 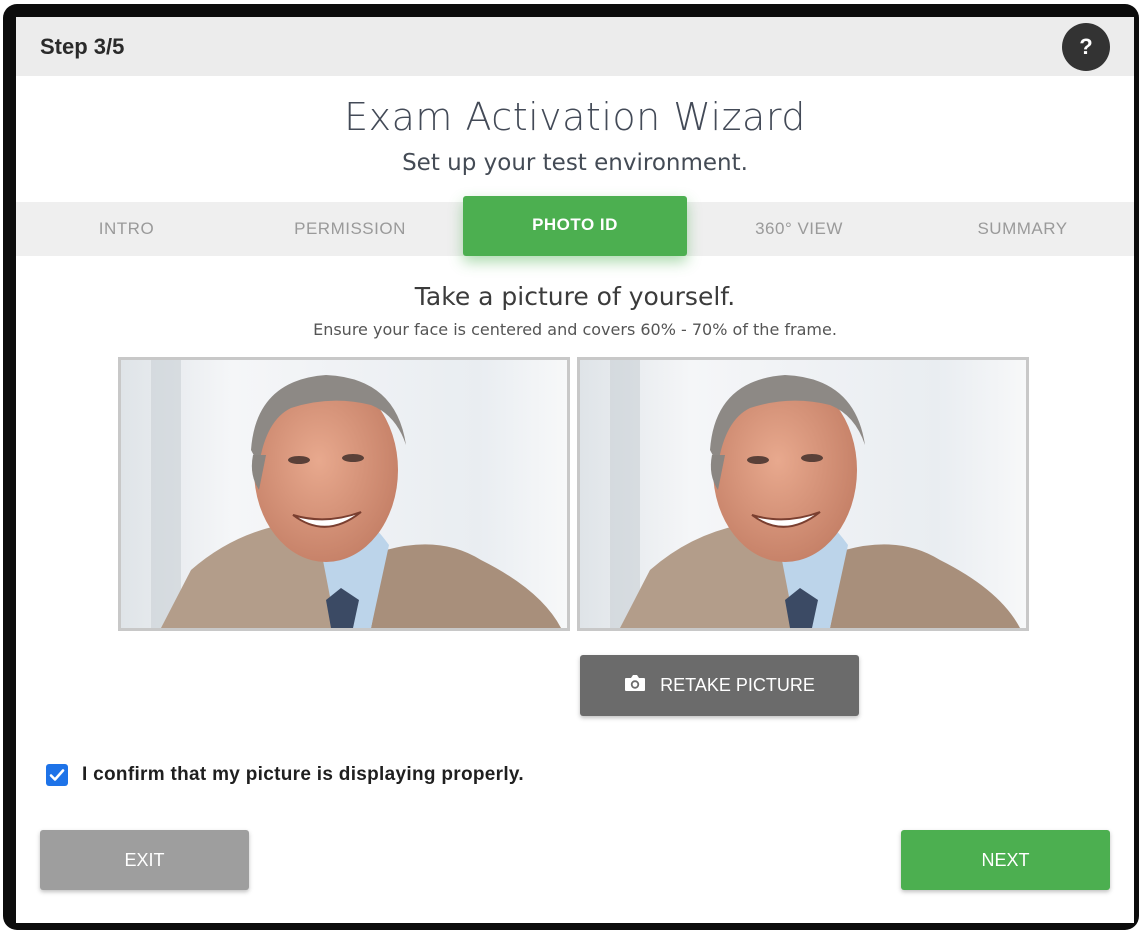 I want to click on retake-picture-button: RETAKE PICTURE, so click(x=719, y=685).